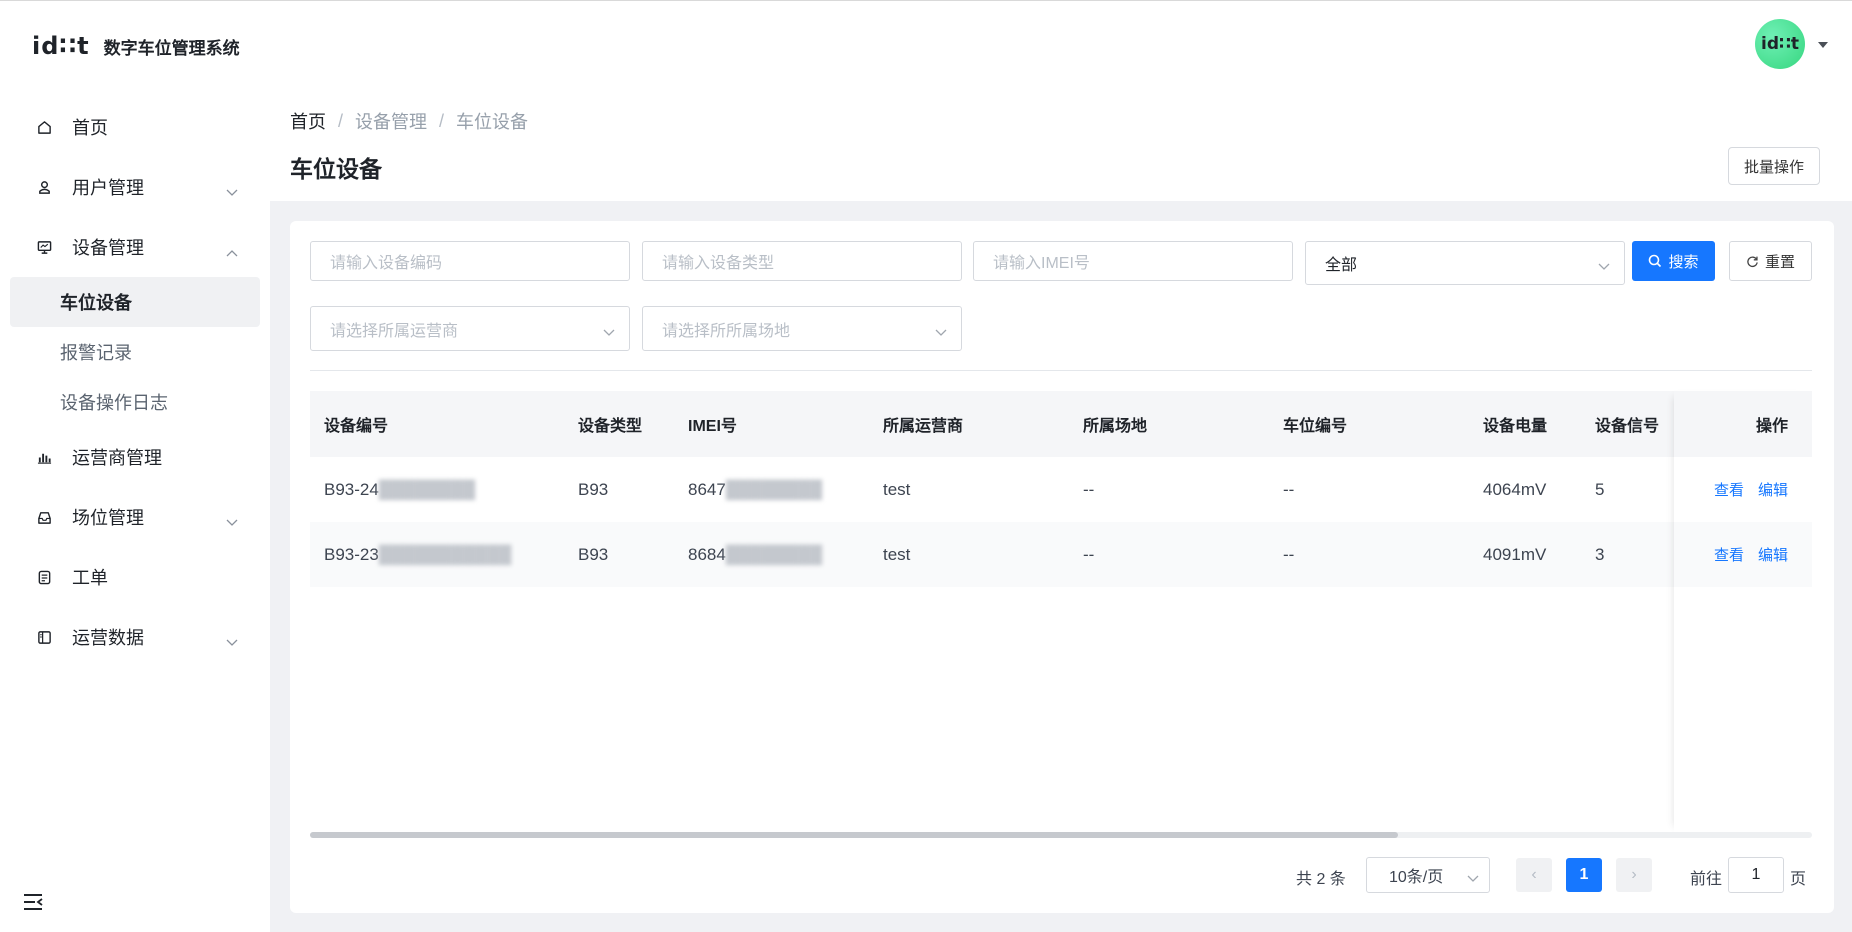  What do you see at coordinates (926, 0) in the screenshot?
I see `top-border` at bounding box center [926, 0].